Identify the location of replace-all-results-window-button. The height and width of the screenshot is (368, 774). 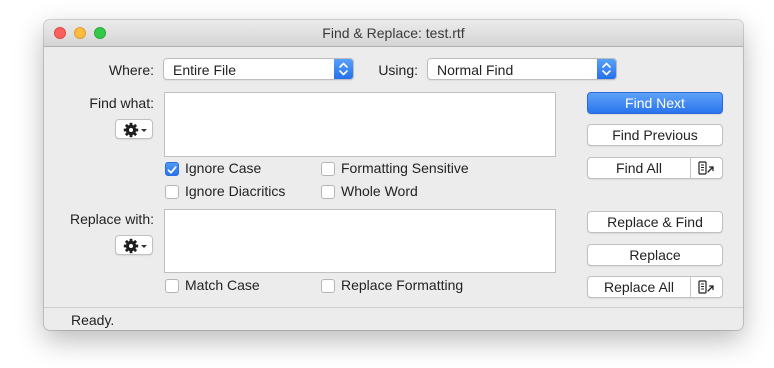
(706, 287).